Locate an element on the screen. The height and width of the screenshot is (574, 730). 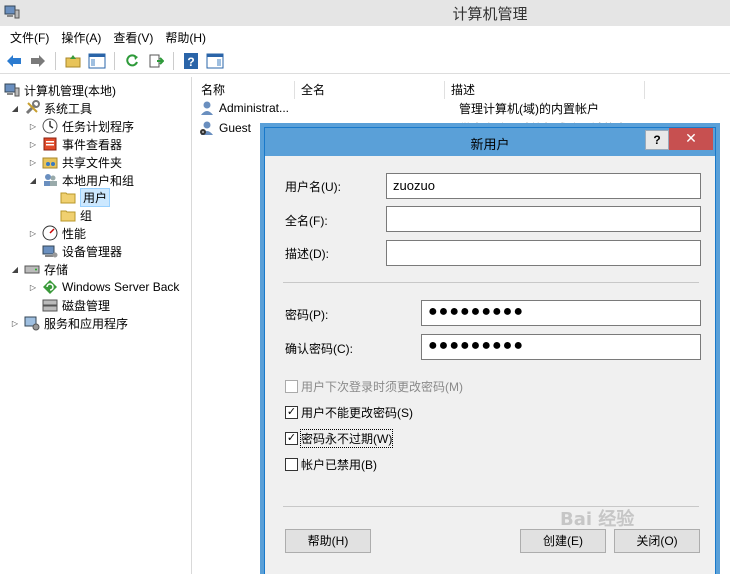
create-button: 创建(E) is located at coordinates (563, 541).